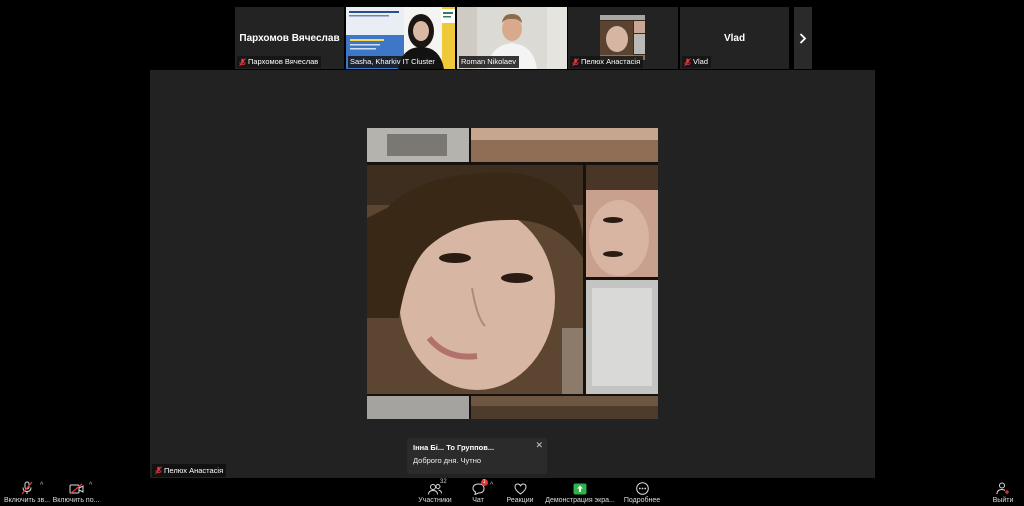 The width and height of the screenshot is (1024, 506). I want to click on main-speaker-name: Пелюх Анастасія, so click(194, 470).